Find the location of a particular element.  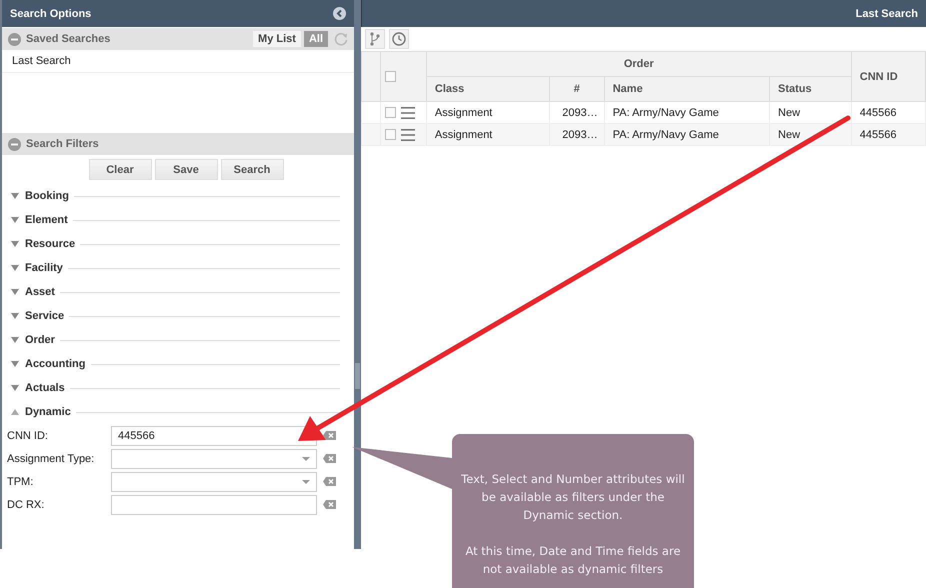

section-label: Service is located at coordinates (44, 316).